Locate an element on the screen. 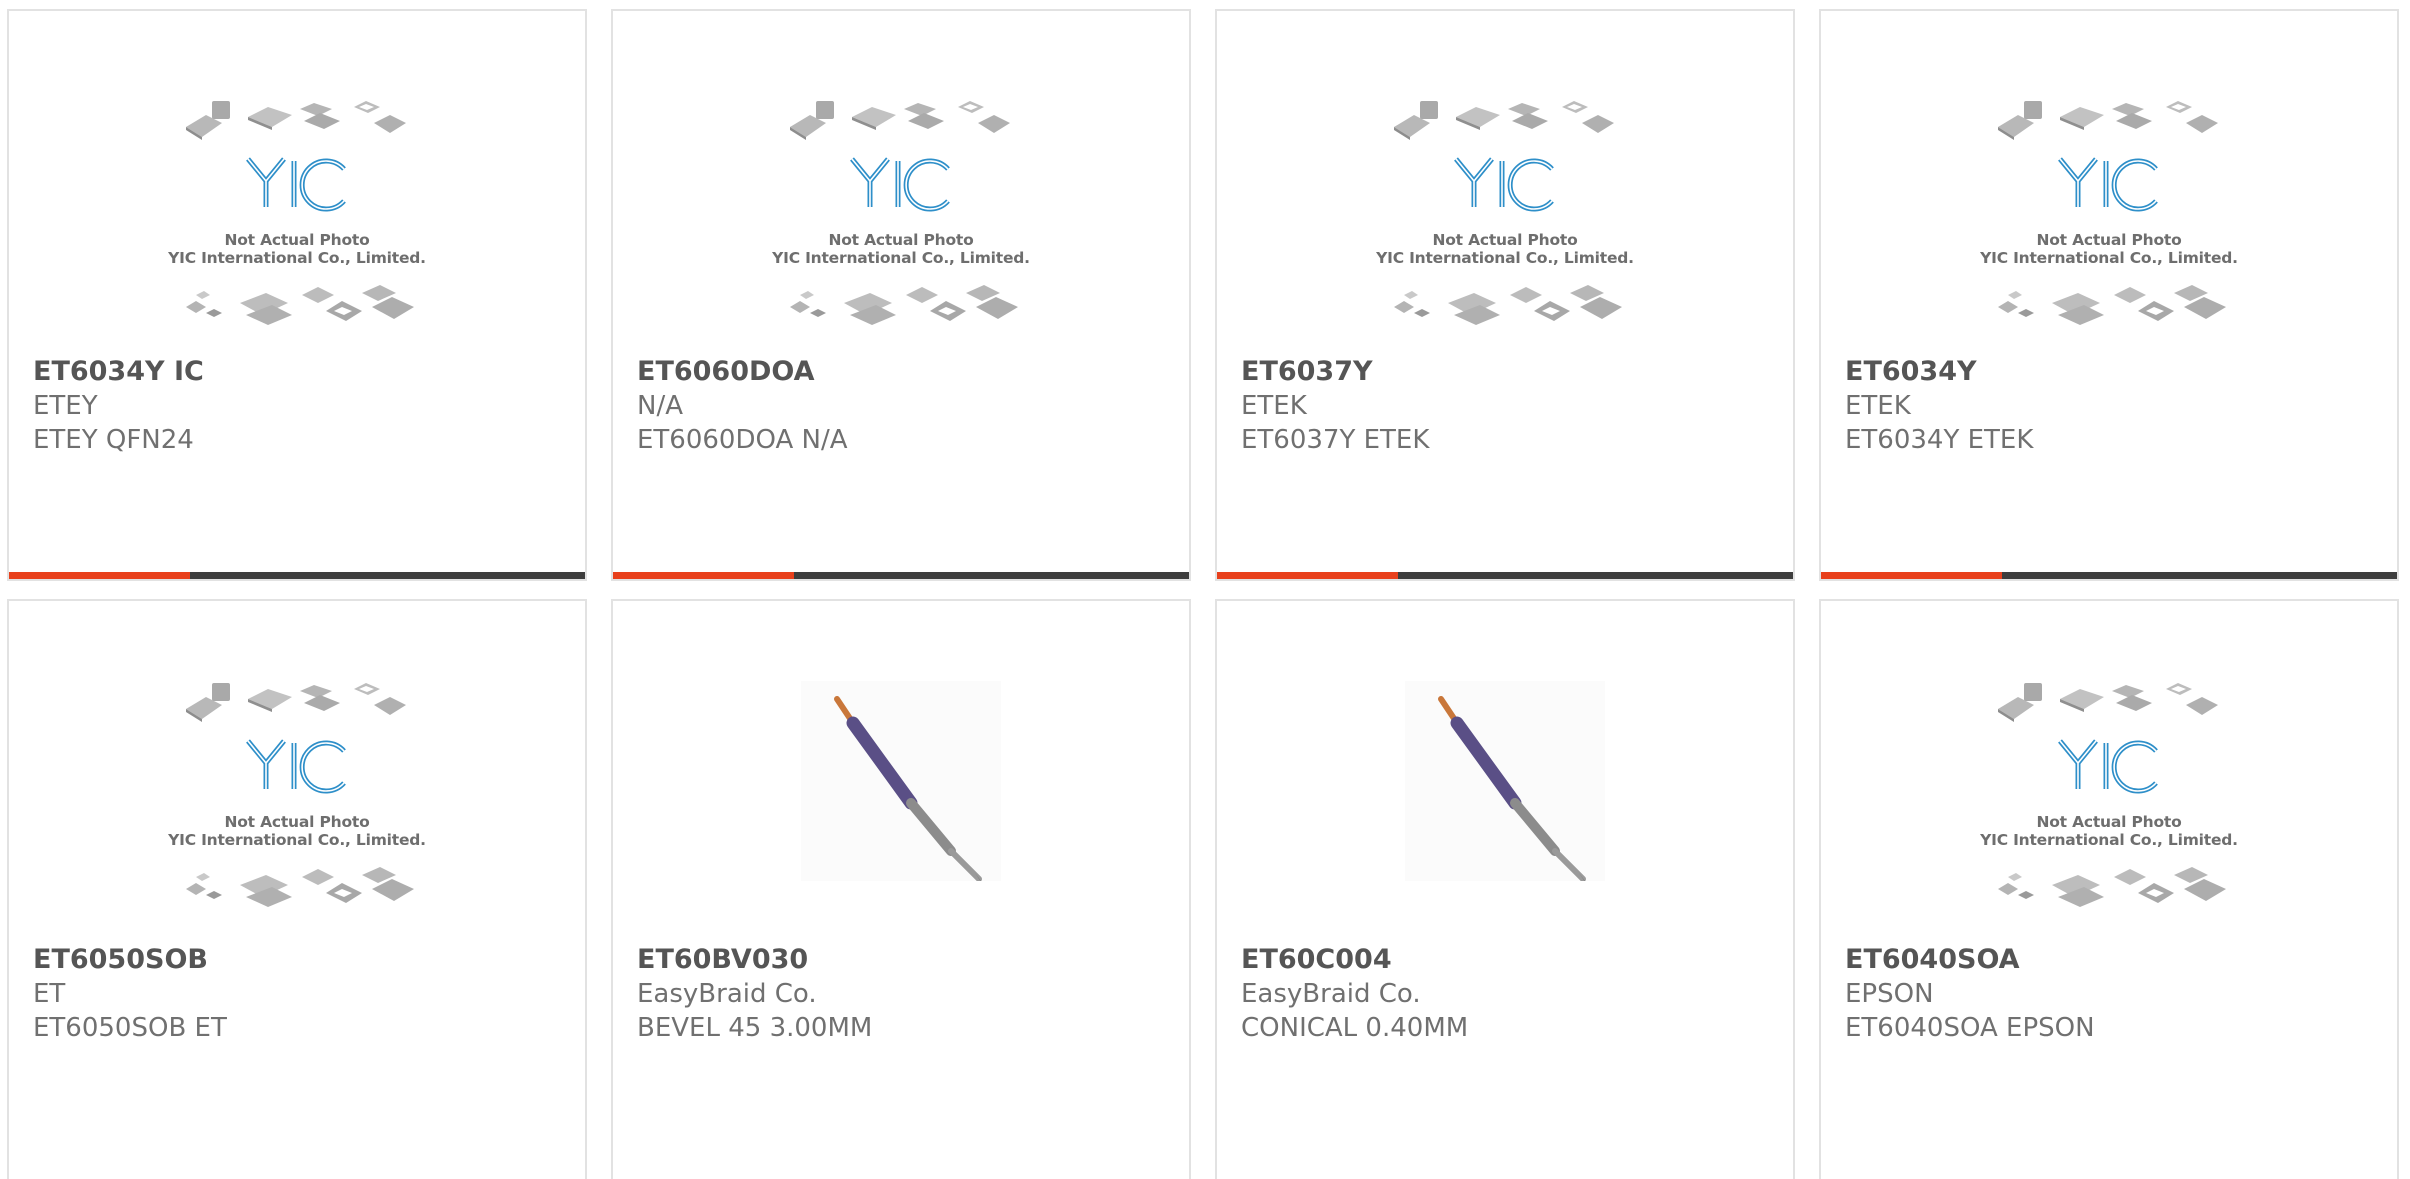 The height and width of the screenshot is (1179, 2410). product-info: ET6060DOA N/A ET6060DOA N/A is located at coordinates (742, 406).